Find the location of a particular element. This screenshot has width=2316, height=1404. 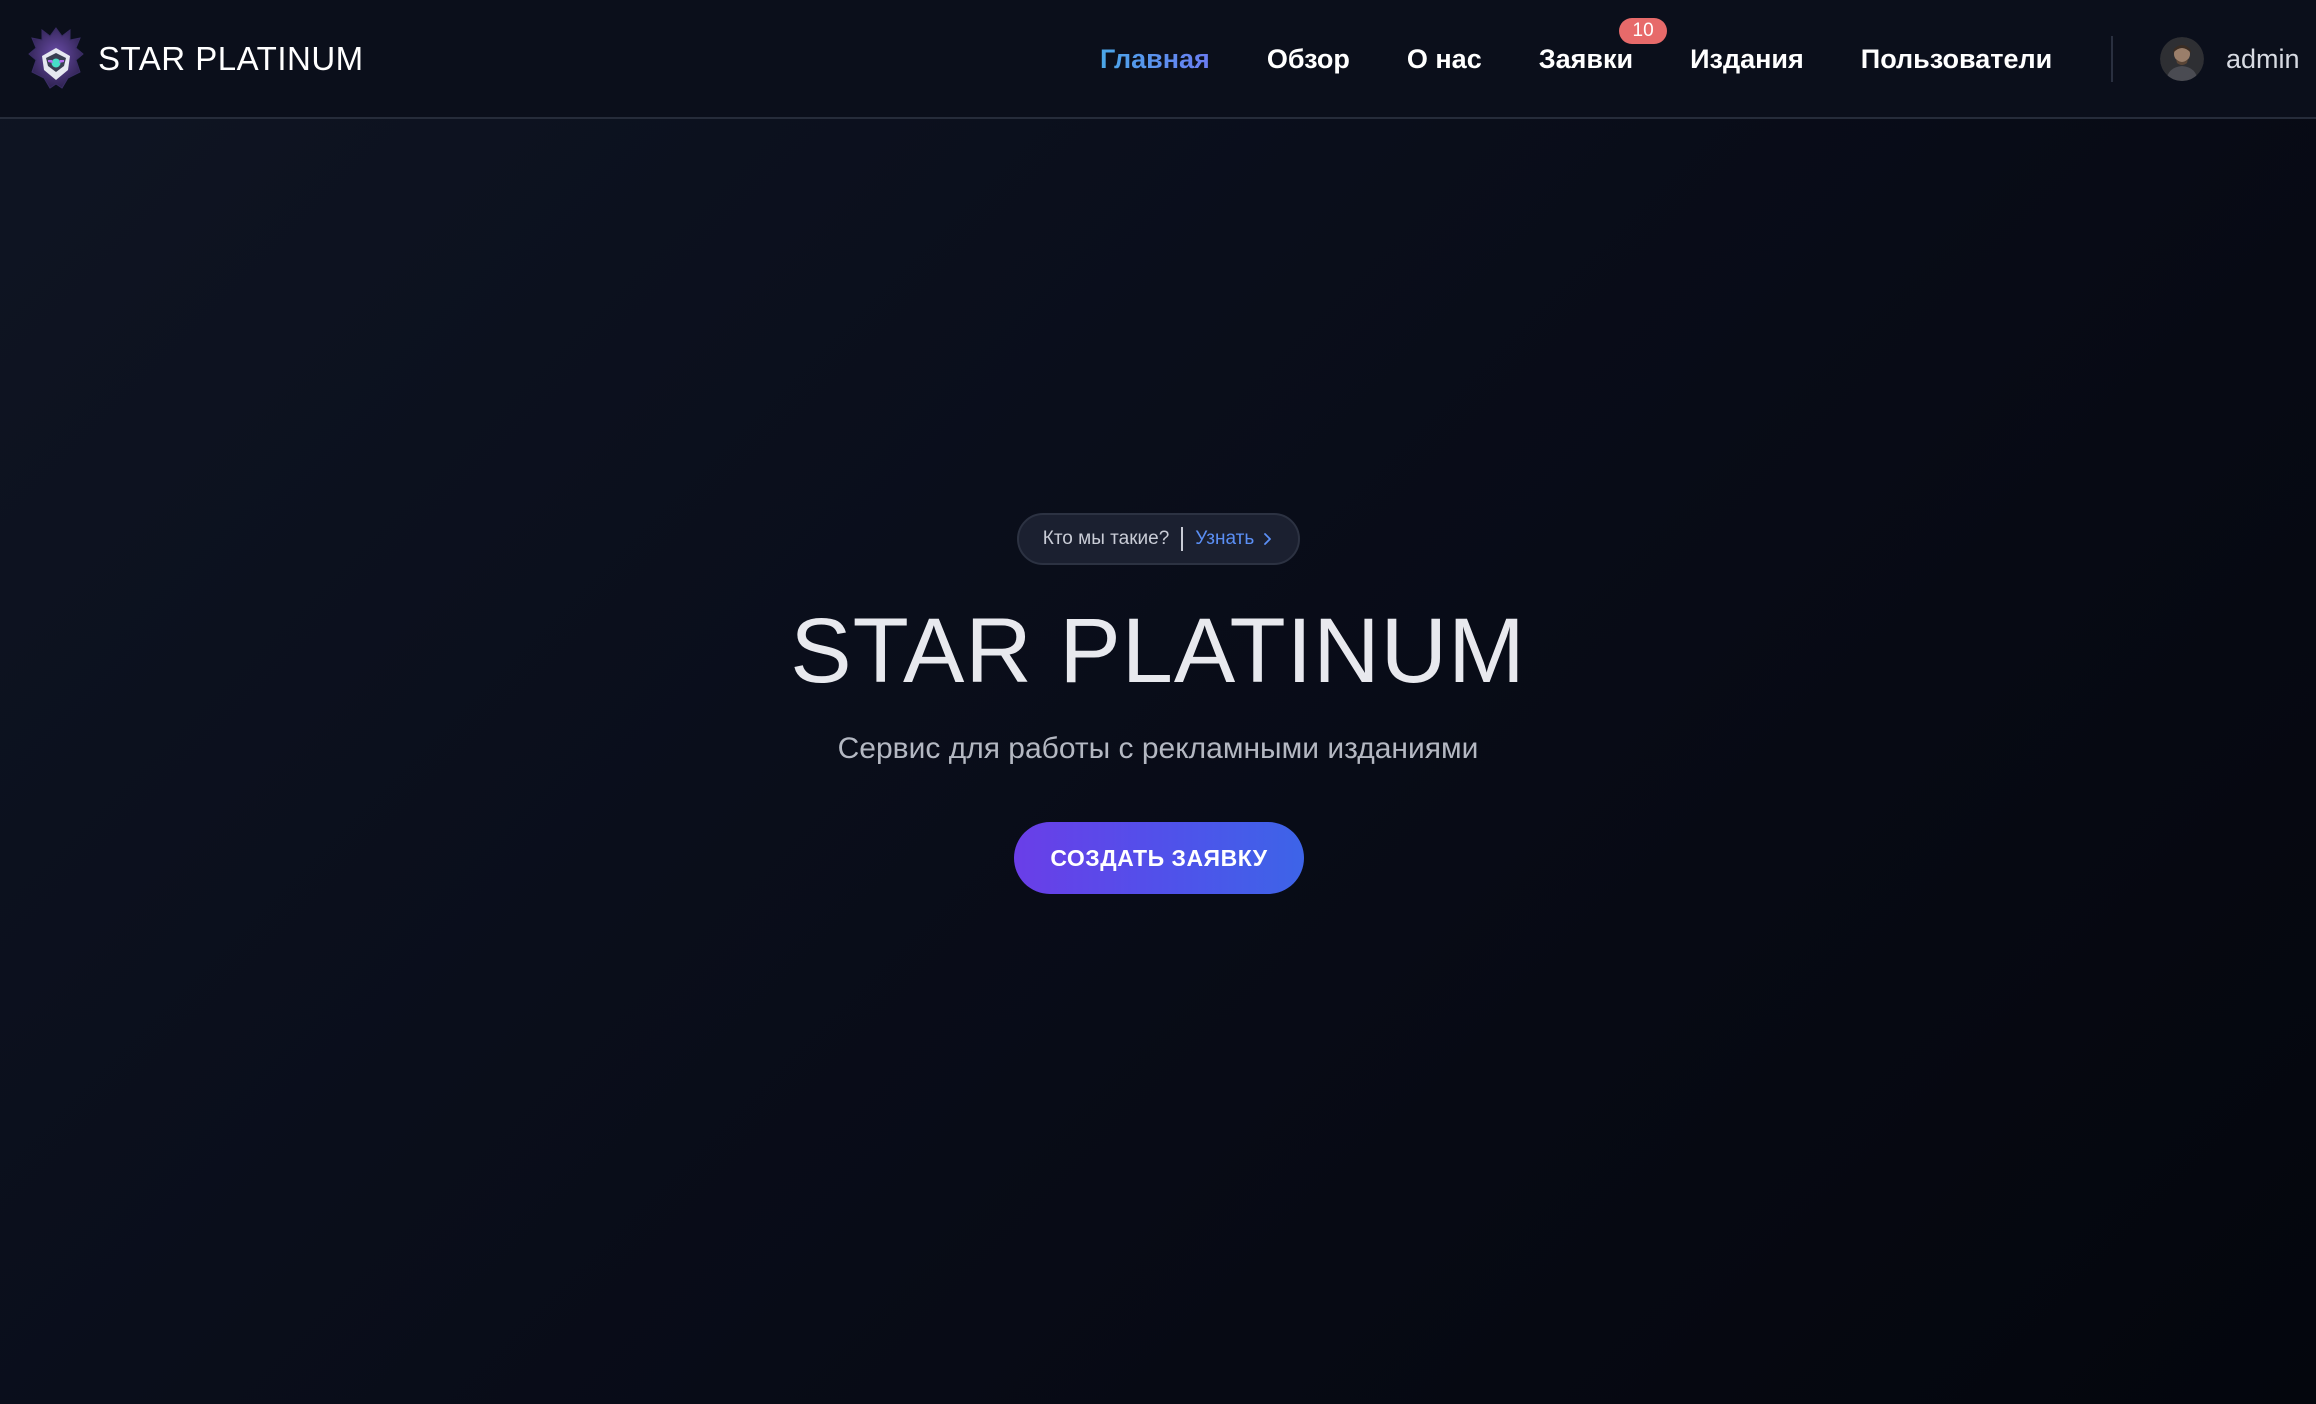

user-menu: admin is located at coordinates (2230, 59).